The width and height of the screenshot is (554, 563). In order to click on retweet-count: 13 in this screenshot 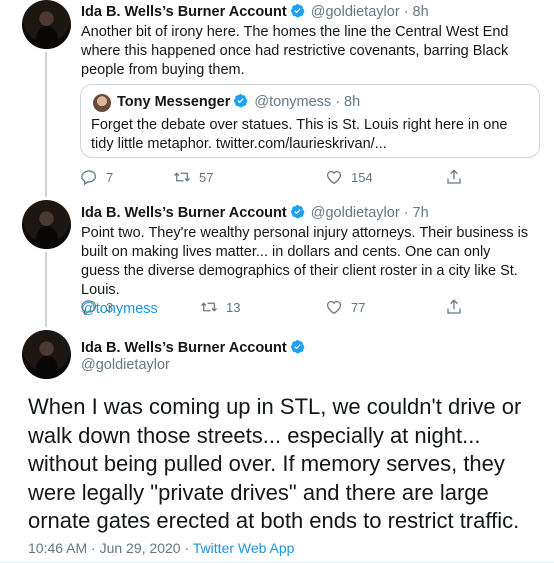, I will do `click(233, 307)`.